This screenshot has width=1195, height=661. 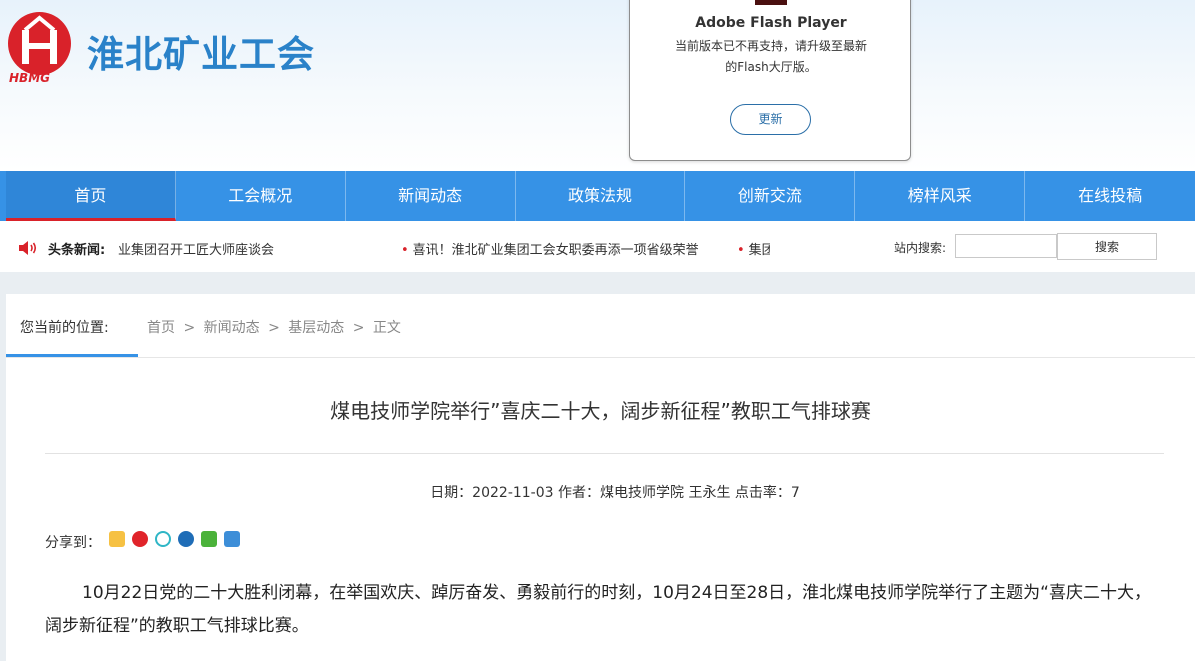 I want to click on ticker-item-text: 集团, so click(x=759, y=250).